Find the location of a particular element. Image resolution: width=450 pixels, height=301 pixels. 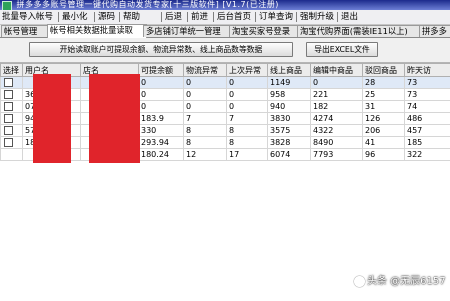

online-goods-cell: 1149 is located at coordinates (289, 83).